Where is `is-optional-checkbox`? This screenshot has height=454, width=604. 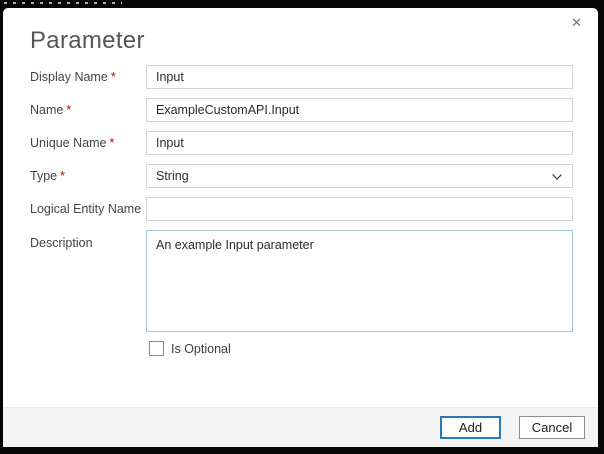 is-optional-checkbox is located at coordinates (156, 348).